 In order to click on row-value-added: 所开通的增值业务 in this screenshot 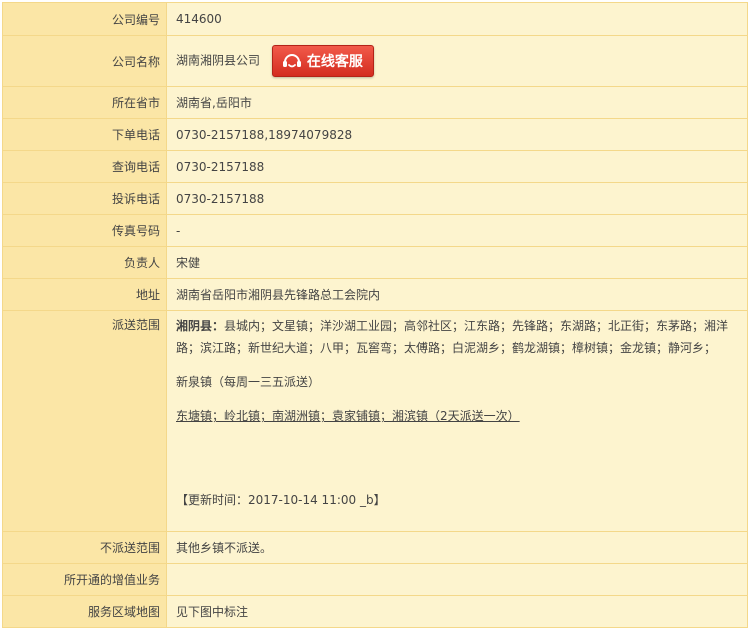, I will do `click(375, 580)`.